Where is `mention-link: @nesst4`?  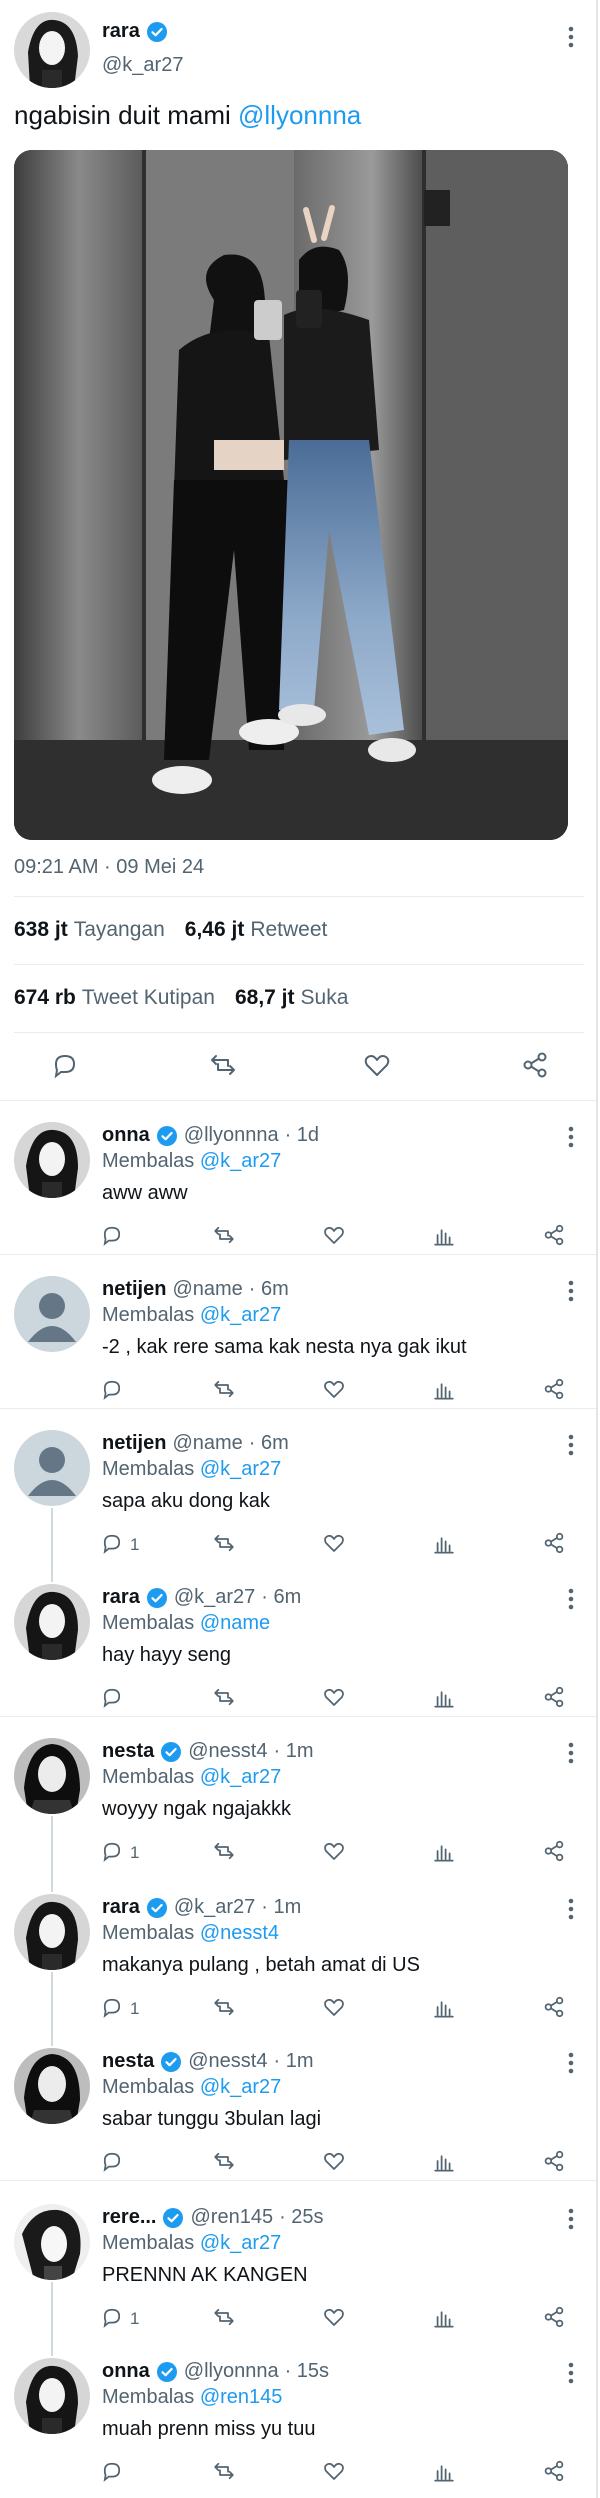
mention-link: @nesst4 is located at coordinates (239, 1933).